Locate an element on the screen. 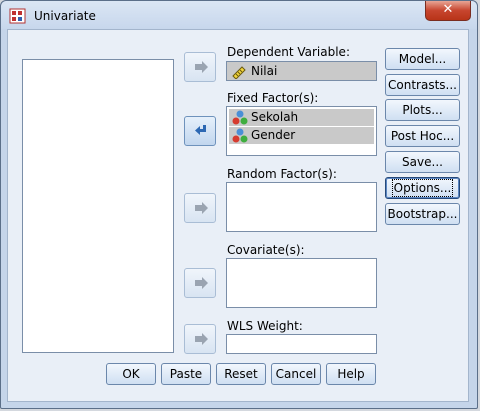 The image size is (480, 411). list-item: Gender is located at coordinates (301, 135).